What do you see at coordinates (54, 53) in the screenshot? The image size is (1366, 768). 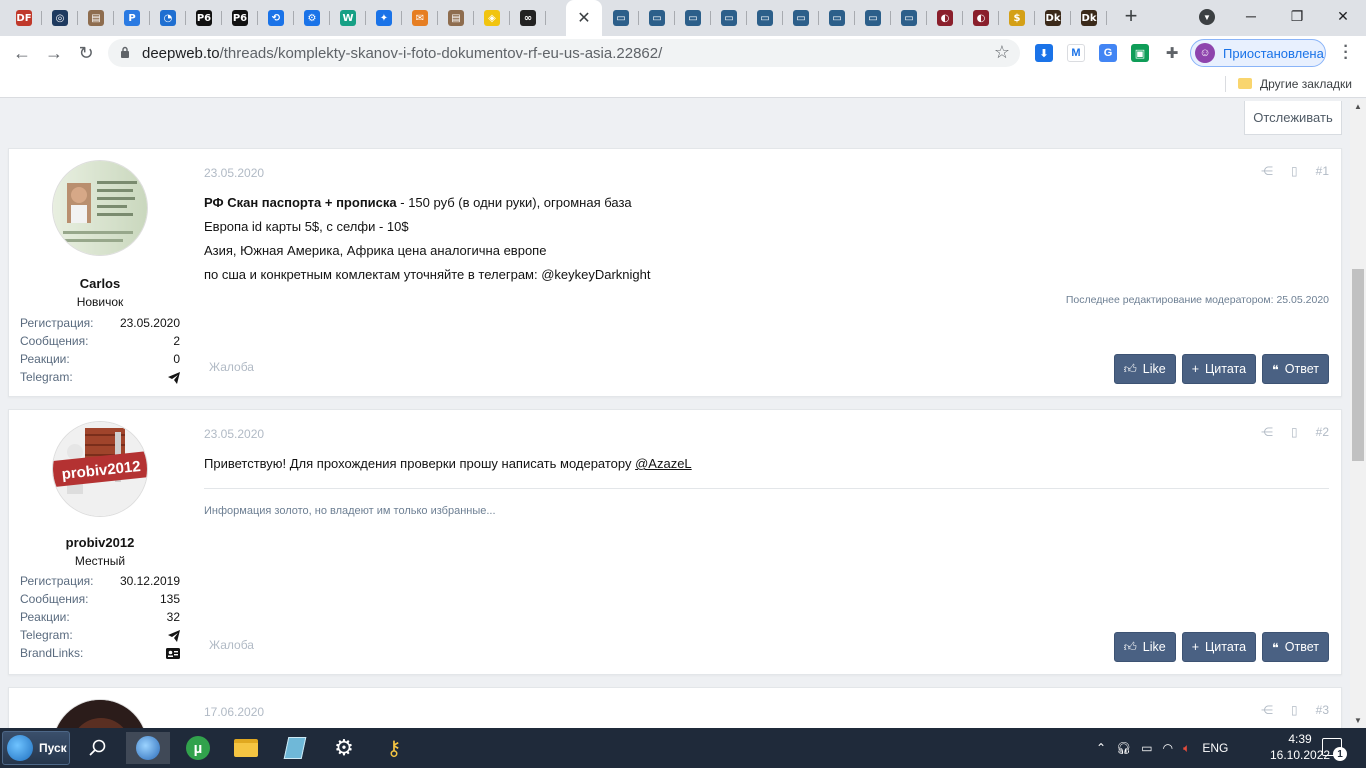 I see `forward-button: →` at bounding box center [54, 53].